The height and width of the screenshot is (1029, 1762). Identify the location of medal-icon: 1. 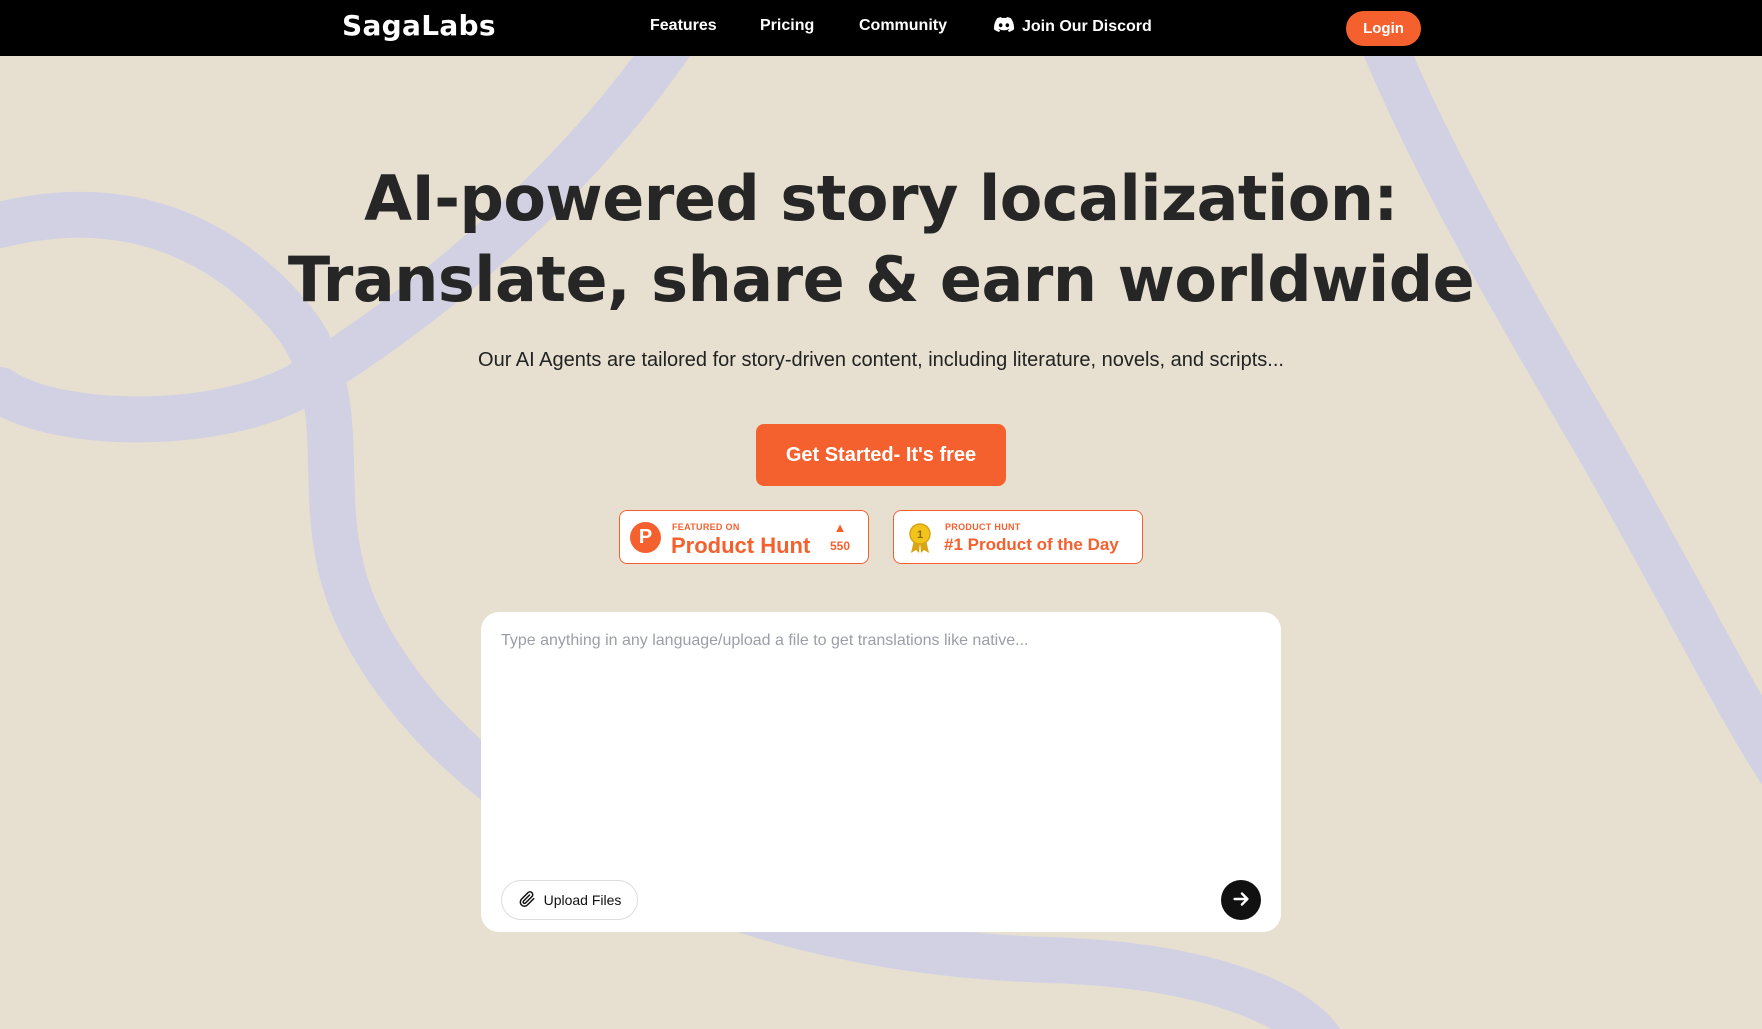
(920, 538).